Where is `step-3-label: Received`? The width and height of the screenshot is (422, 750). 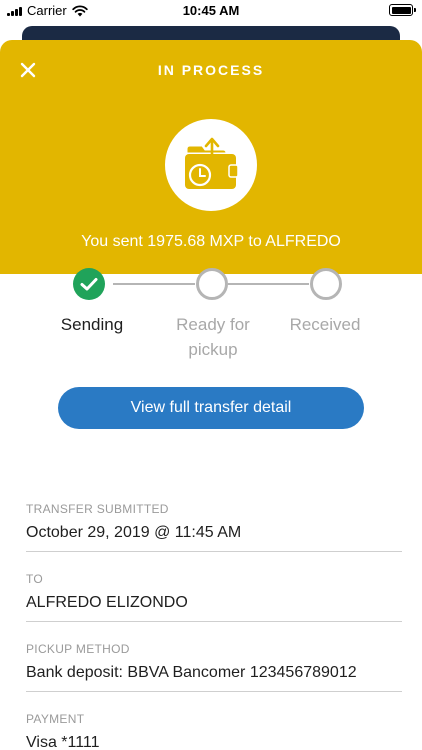 step-3-label: Received is located at coordinates (325, 324).